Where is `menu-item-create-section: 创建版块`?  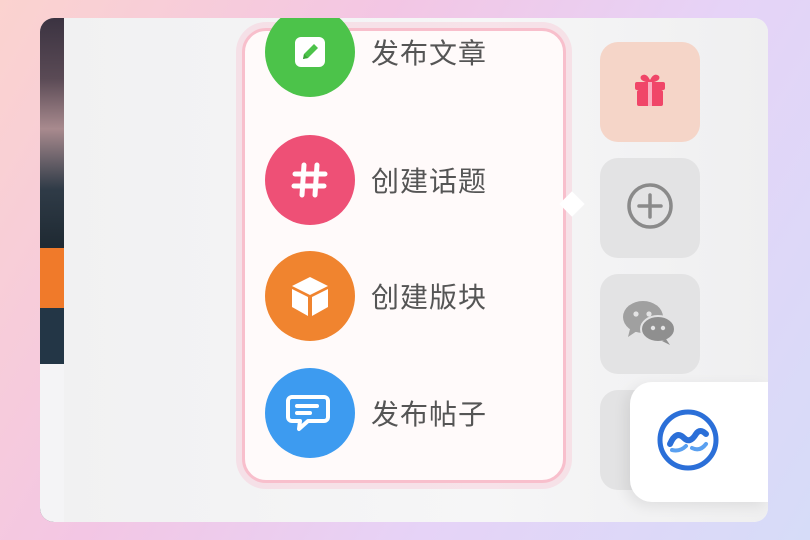 menu-item-create-section: 创建版块 is located at coordinates (405, 296).